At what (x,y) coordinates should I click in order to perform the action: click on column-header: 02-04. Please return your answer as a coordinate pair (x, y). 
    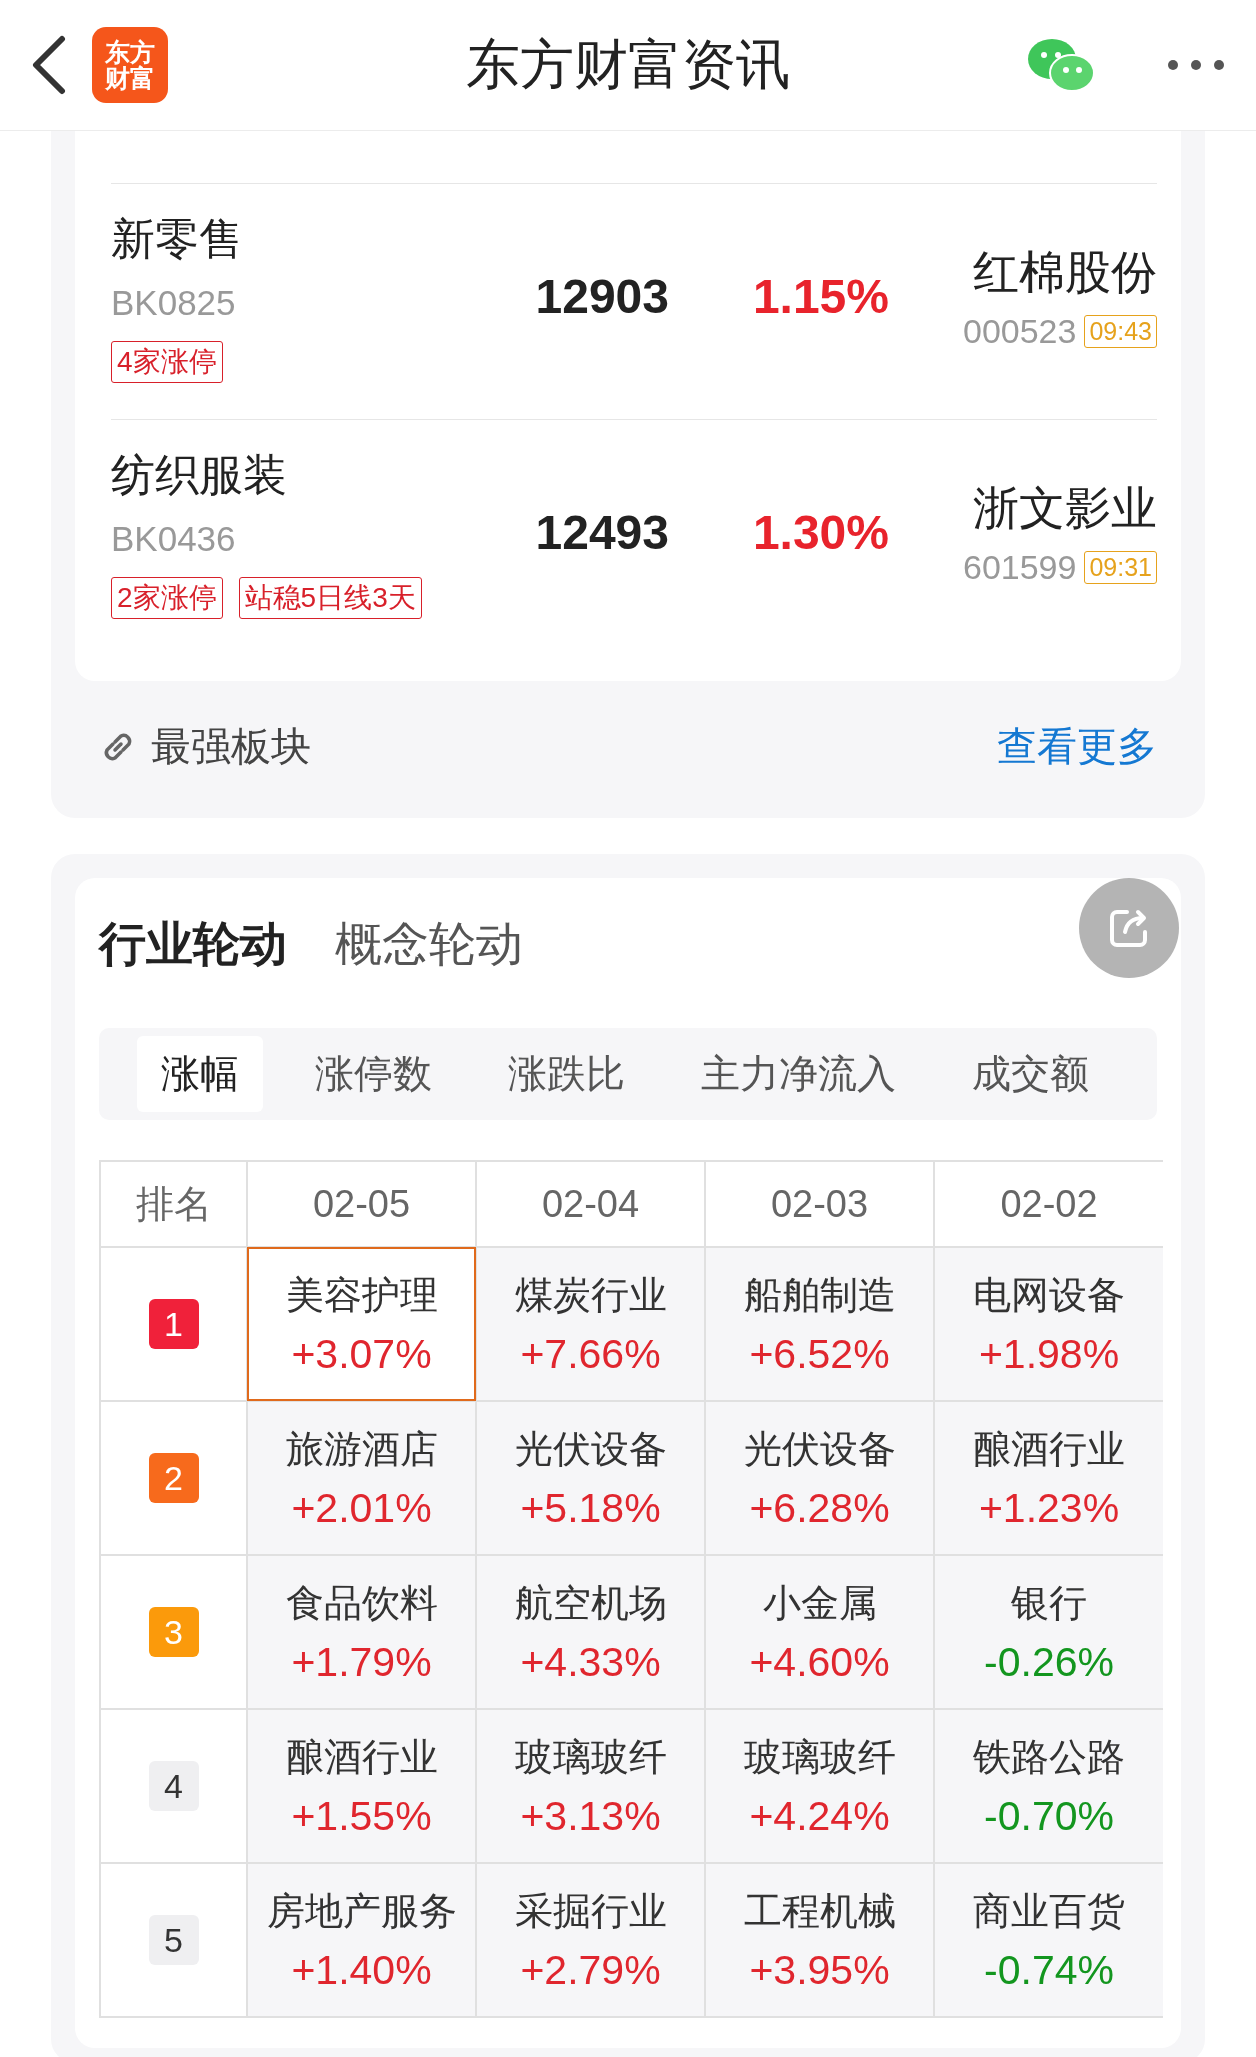
    Looking at the image, I should click on (590, 1204).